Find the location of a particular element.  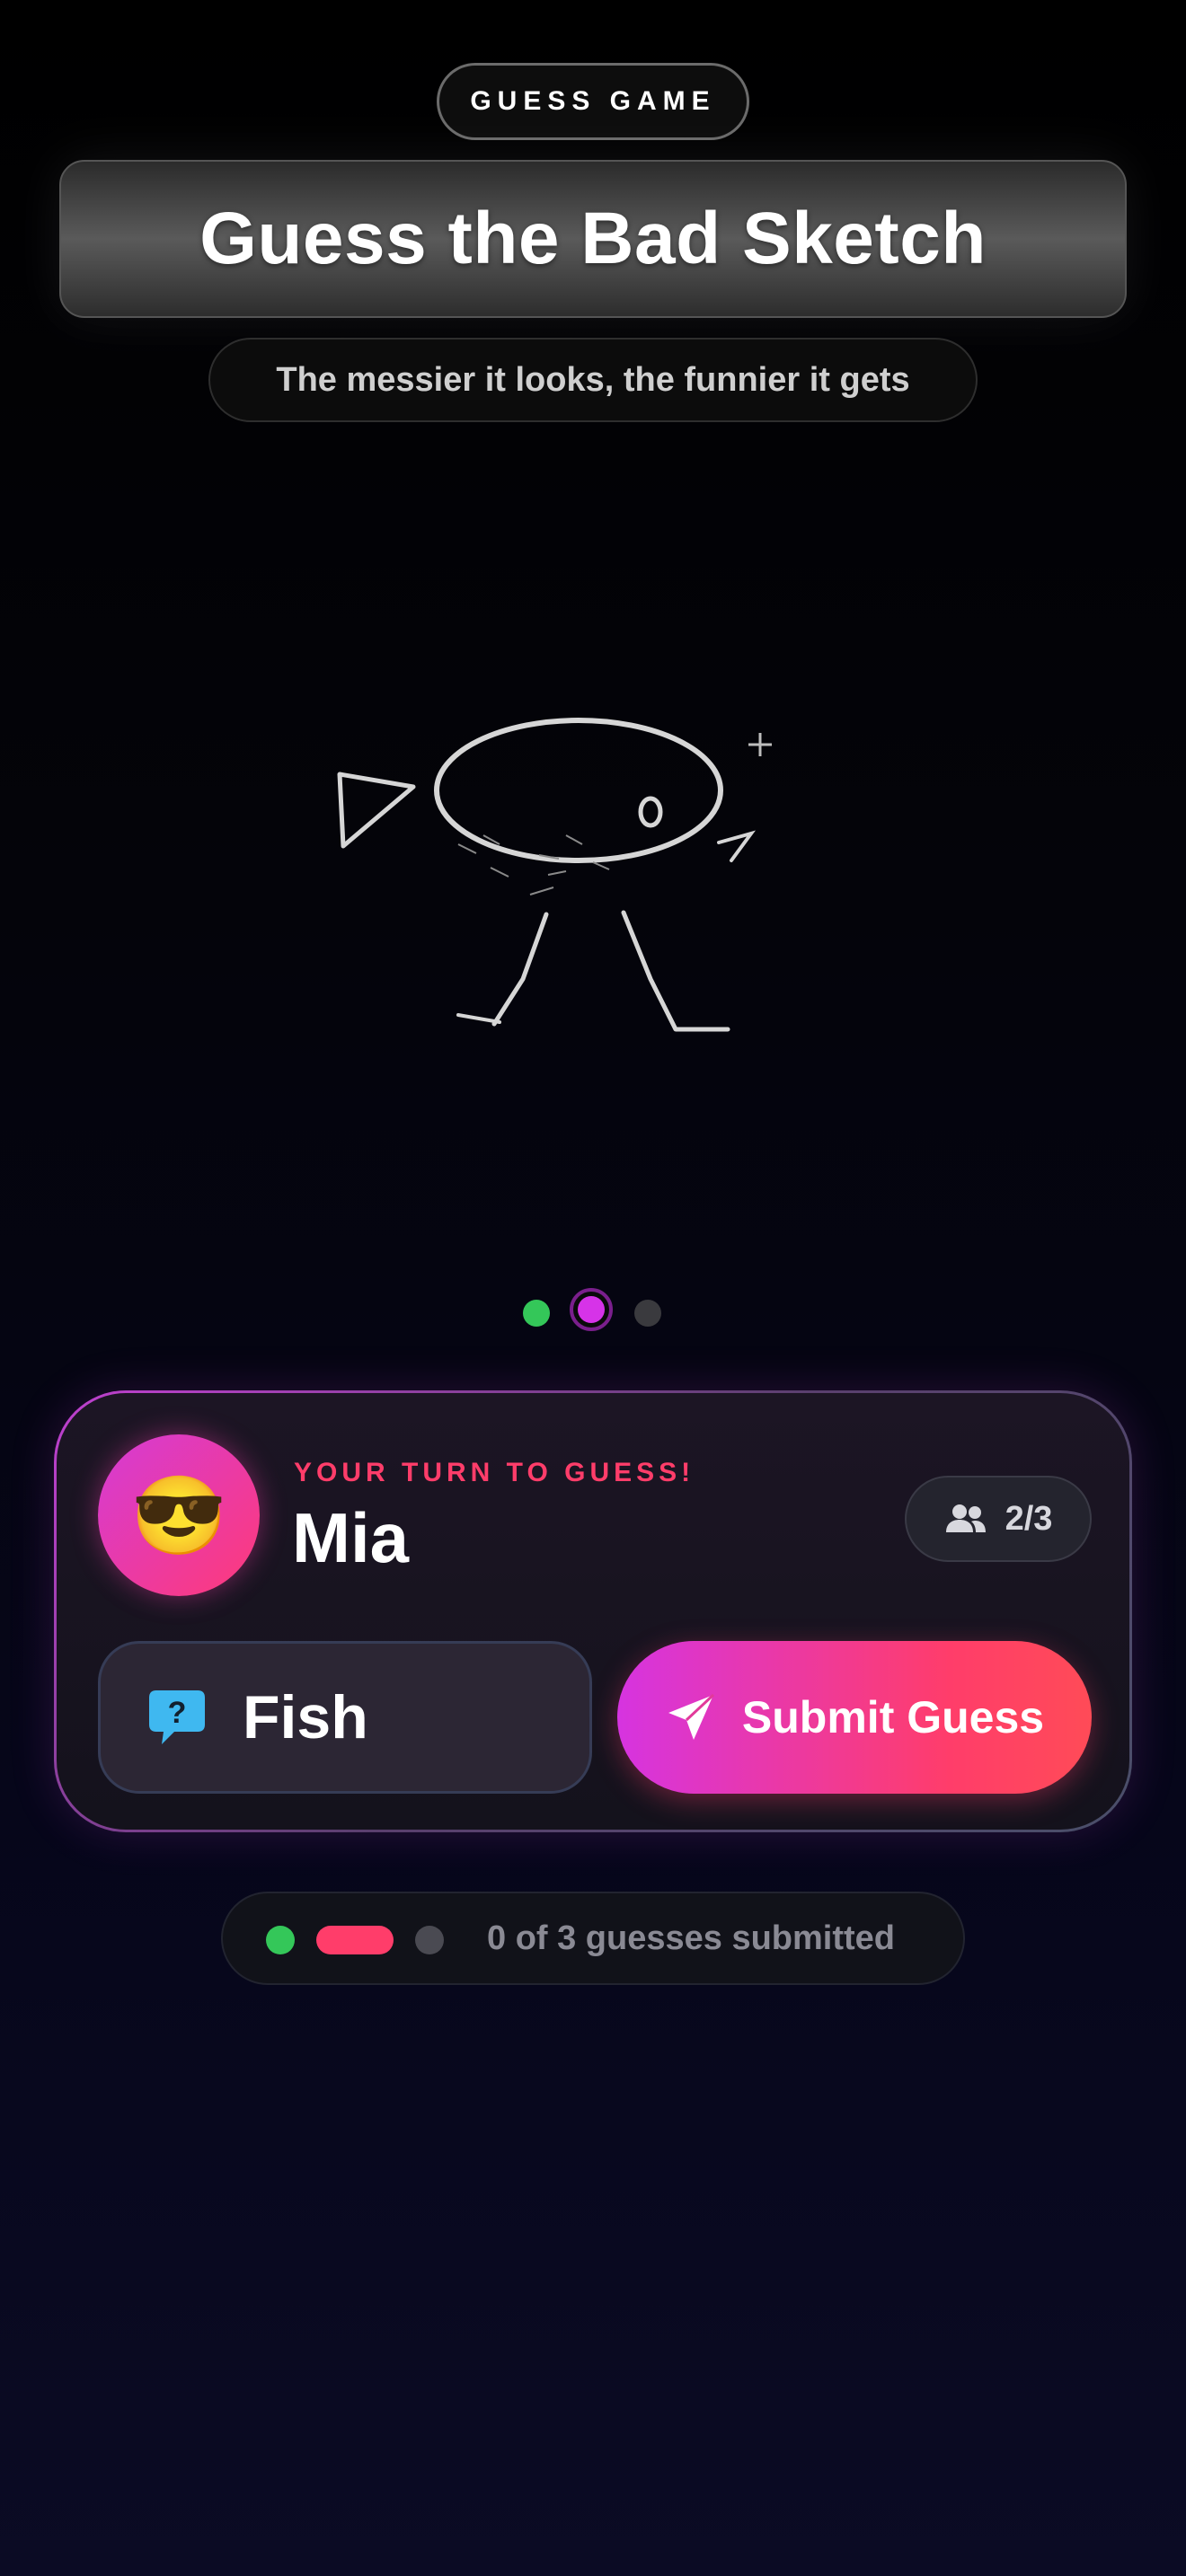

submit-guess-button: Submit Guess is located at coordinates (854, 1717).